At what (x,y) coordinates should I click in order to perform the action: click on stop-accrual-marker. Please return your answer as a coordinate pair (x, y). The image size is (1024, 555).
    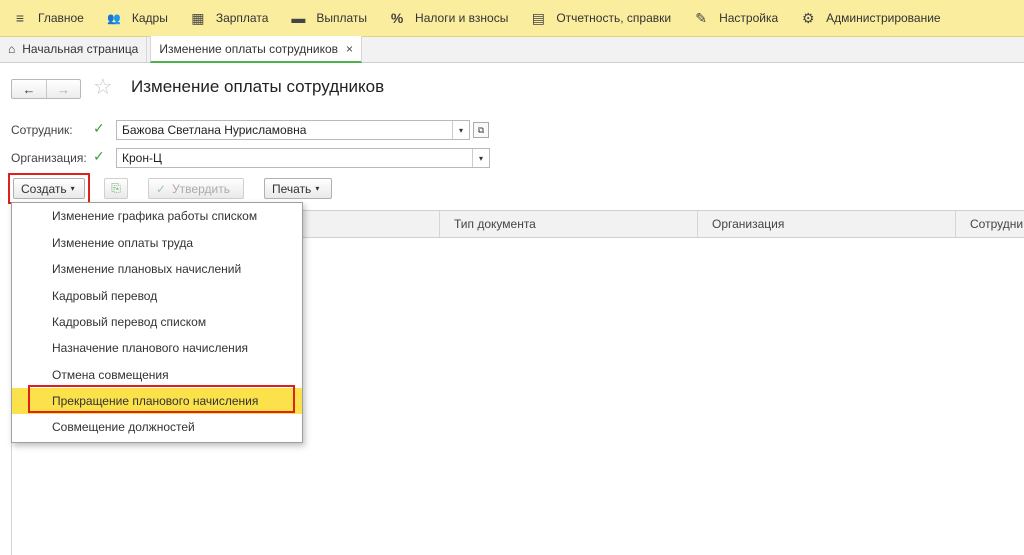
    Looking at the image, I should click on (161, 399).